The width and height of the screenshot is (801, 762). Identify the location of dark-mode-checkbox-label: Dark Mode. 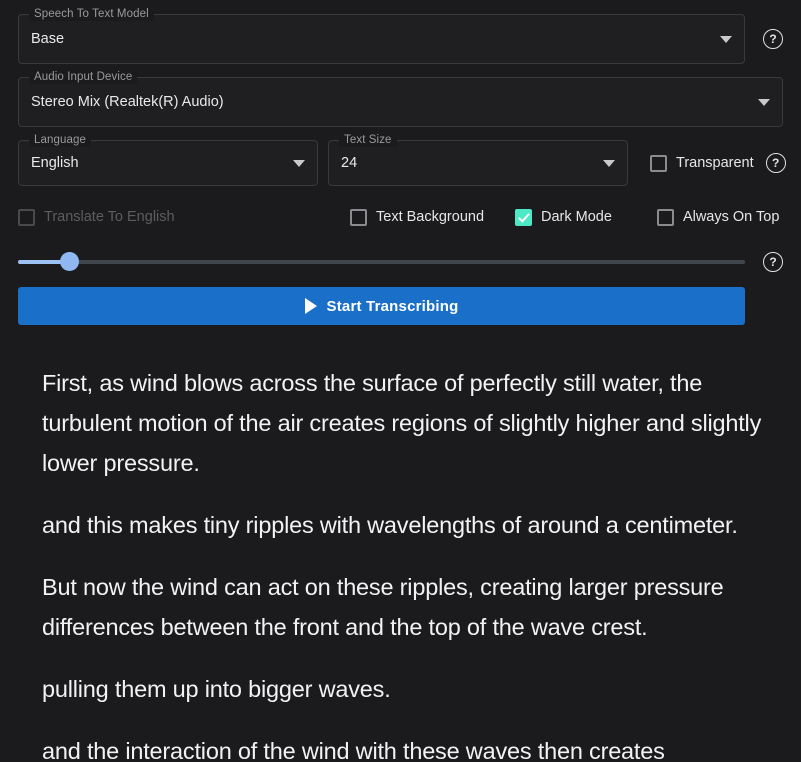
(576, 217).